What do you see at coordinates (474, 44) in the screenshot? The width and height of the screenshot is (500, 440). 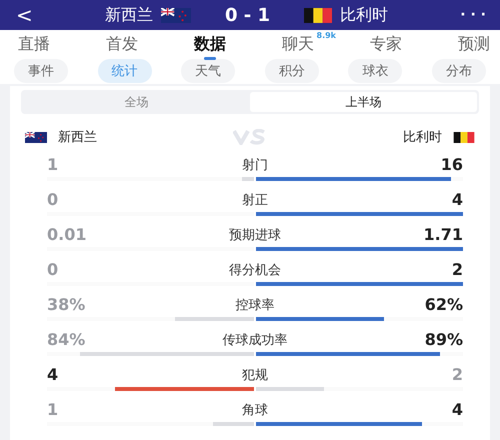 I see `tab: 预测` at bounding box center [474, 44].